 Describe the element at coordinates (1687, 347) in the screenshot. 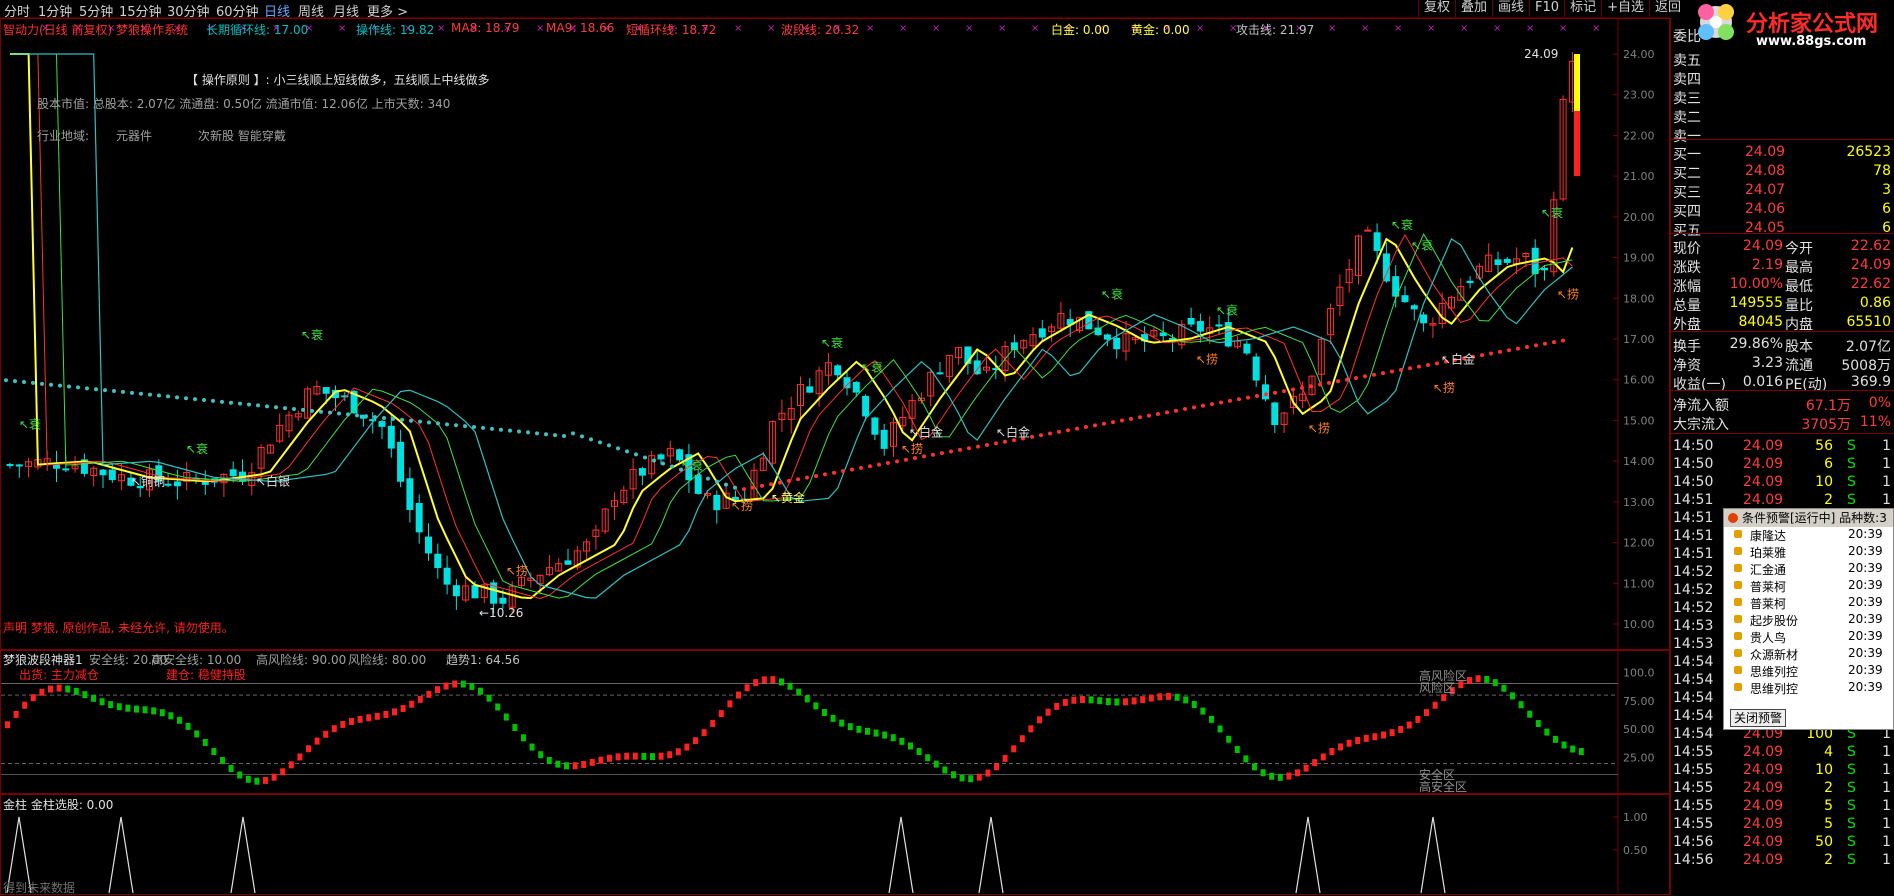

I see `stat2-label: 换手` at that location.